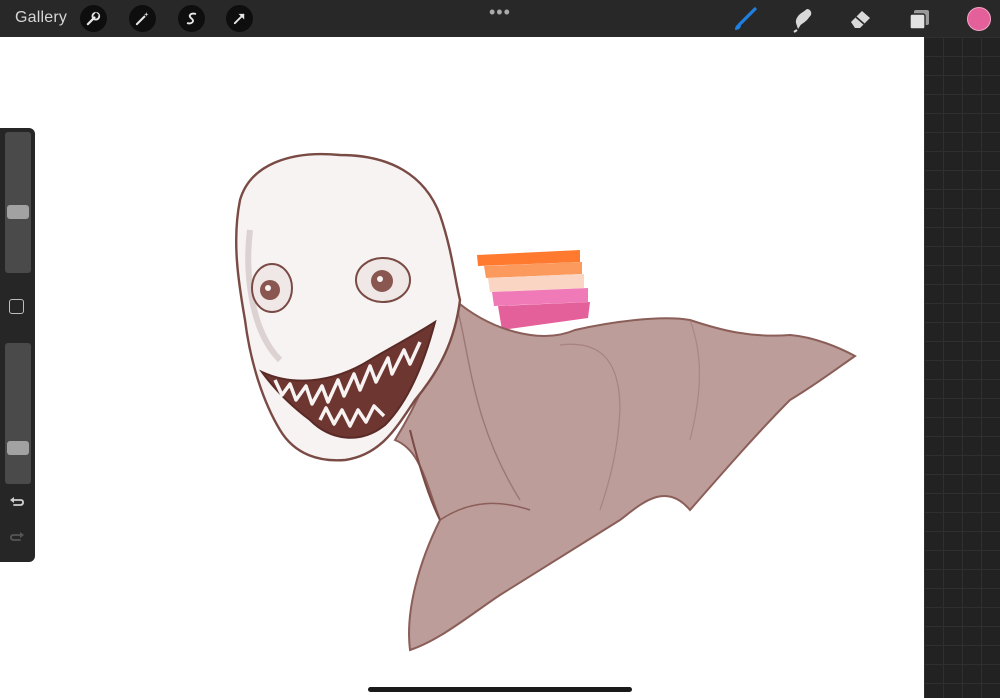 The image size is (1000, 698). Describe the element at coordinates (18, 413) in the screenshot. I see `opacity-slider` at that location.